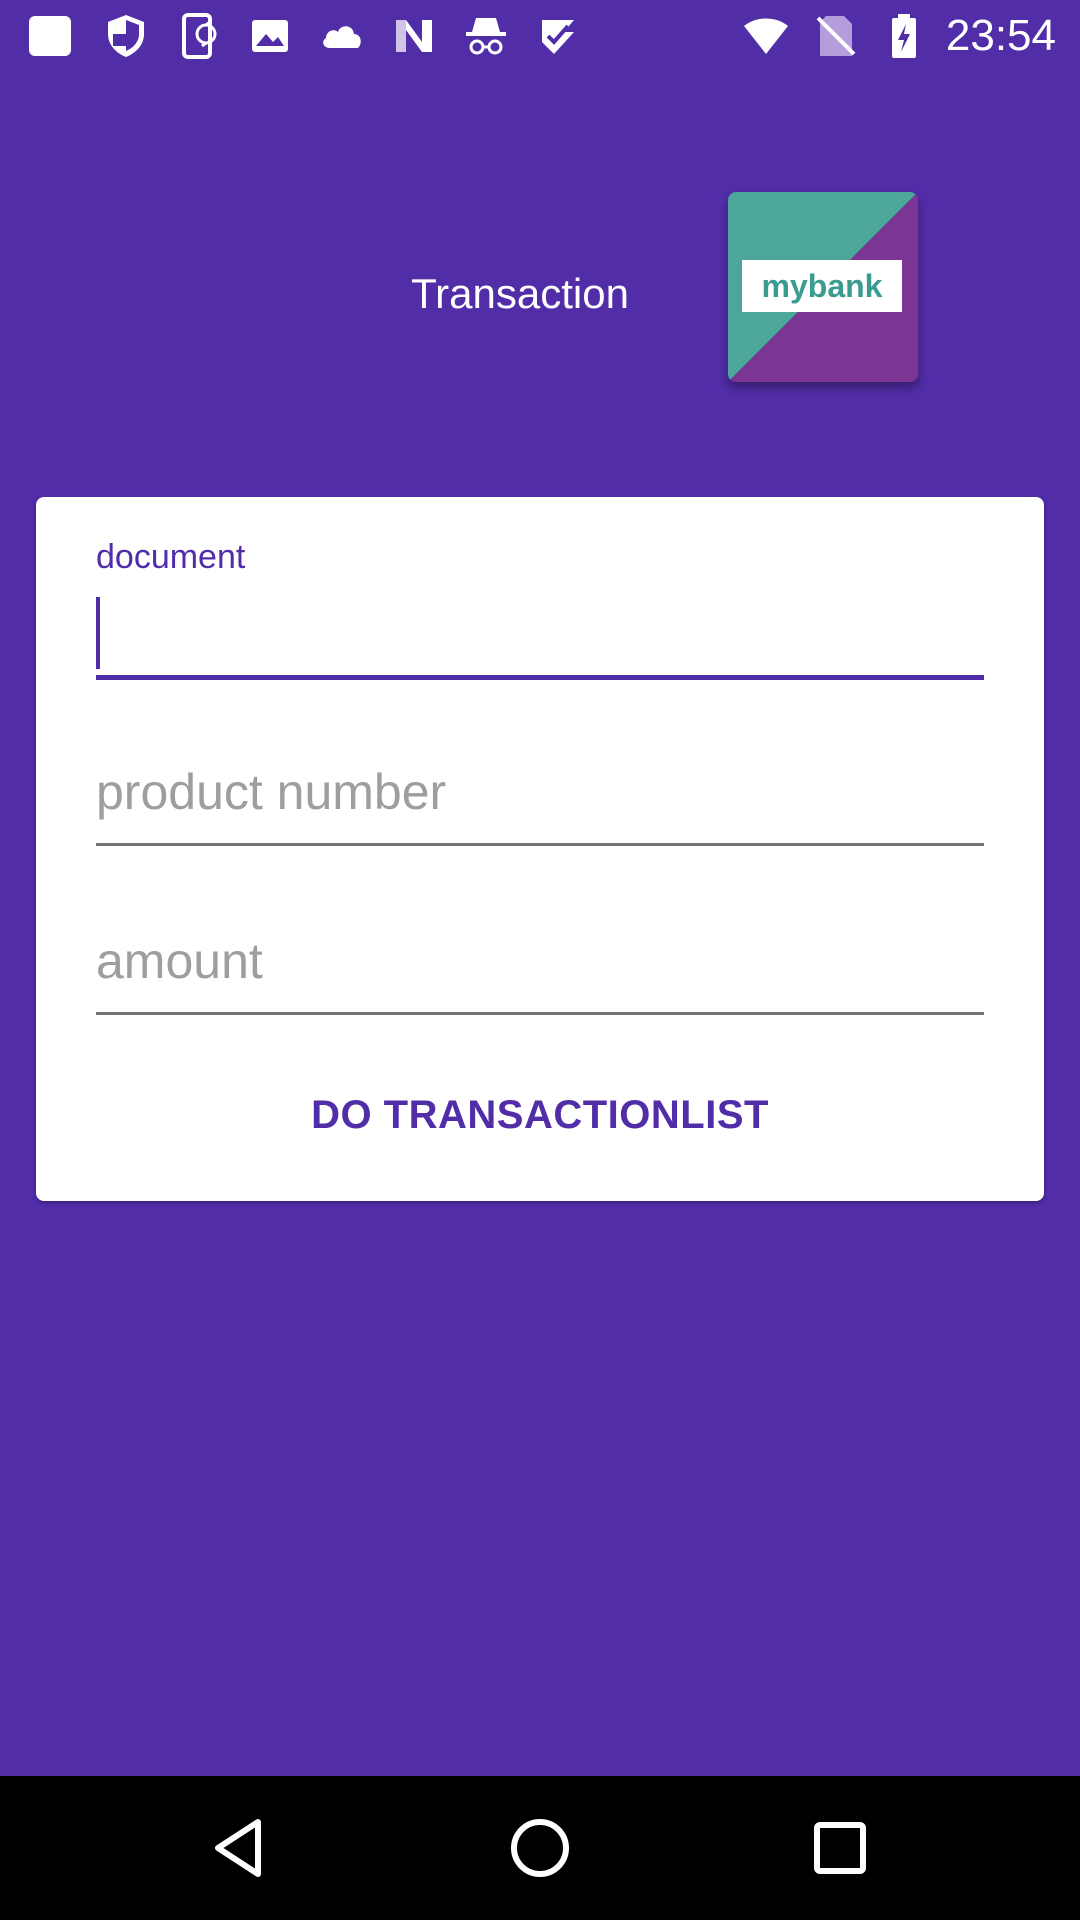 Image resolution: width=1080 pixels, height=1920 pixels. What do you see at coordinates (486, 36) in the screenshot?
I see `incognito-icon` at bounding box center [486, 36].